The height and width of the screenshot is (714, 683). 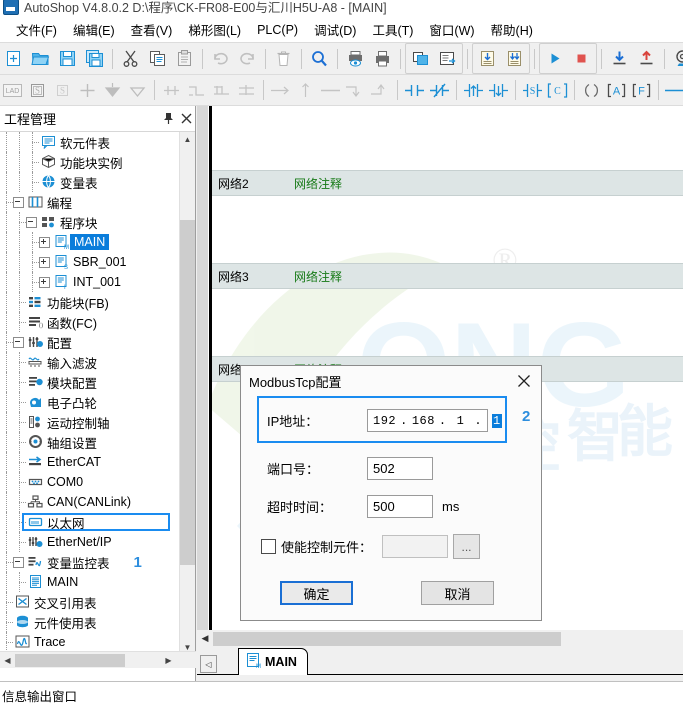 I want to click on tree-item-module-config: 模块配置, so click(x=90, y=382).